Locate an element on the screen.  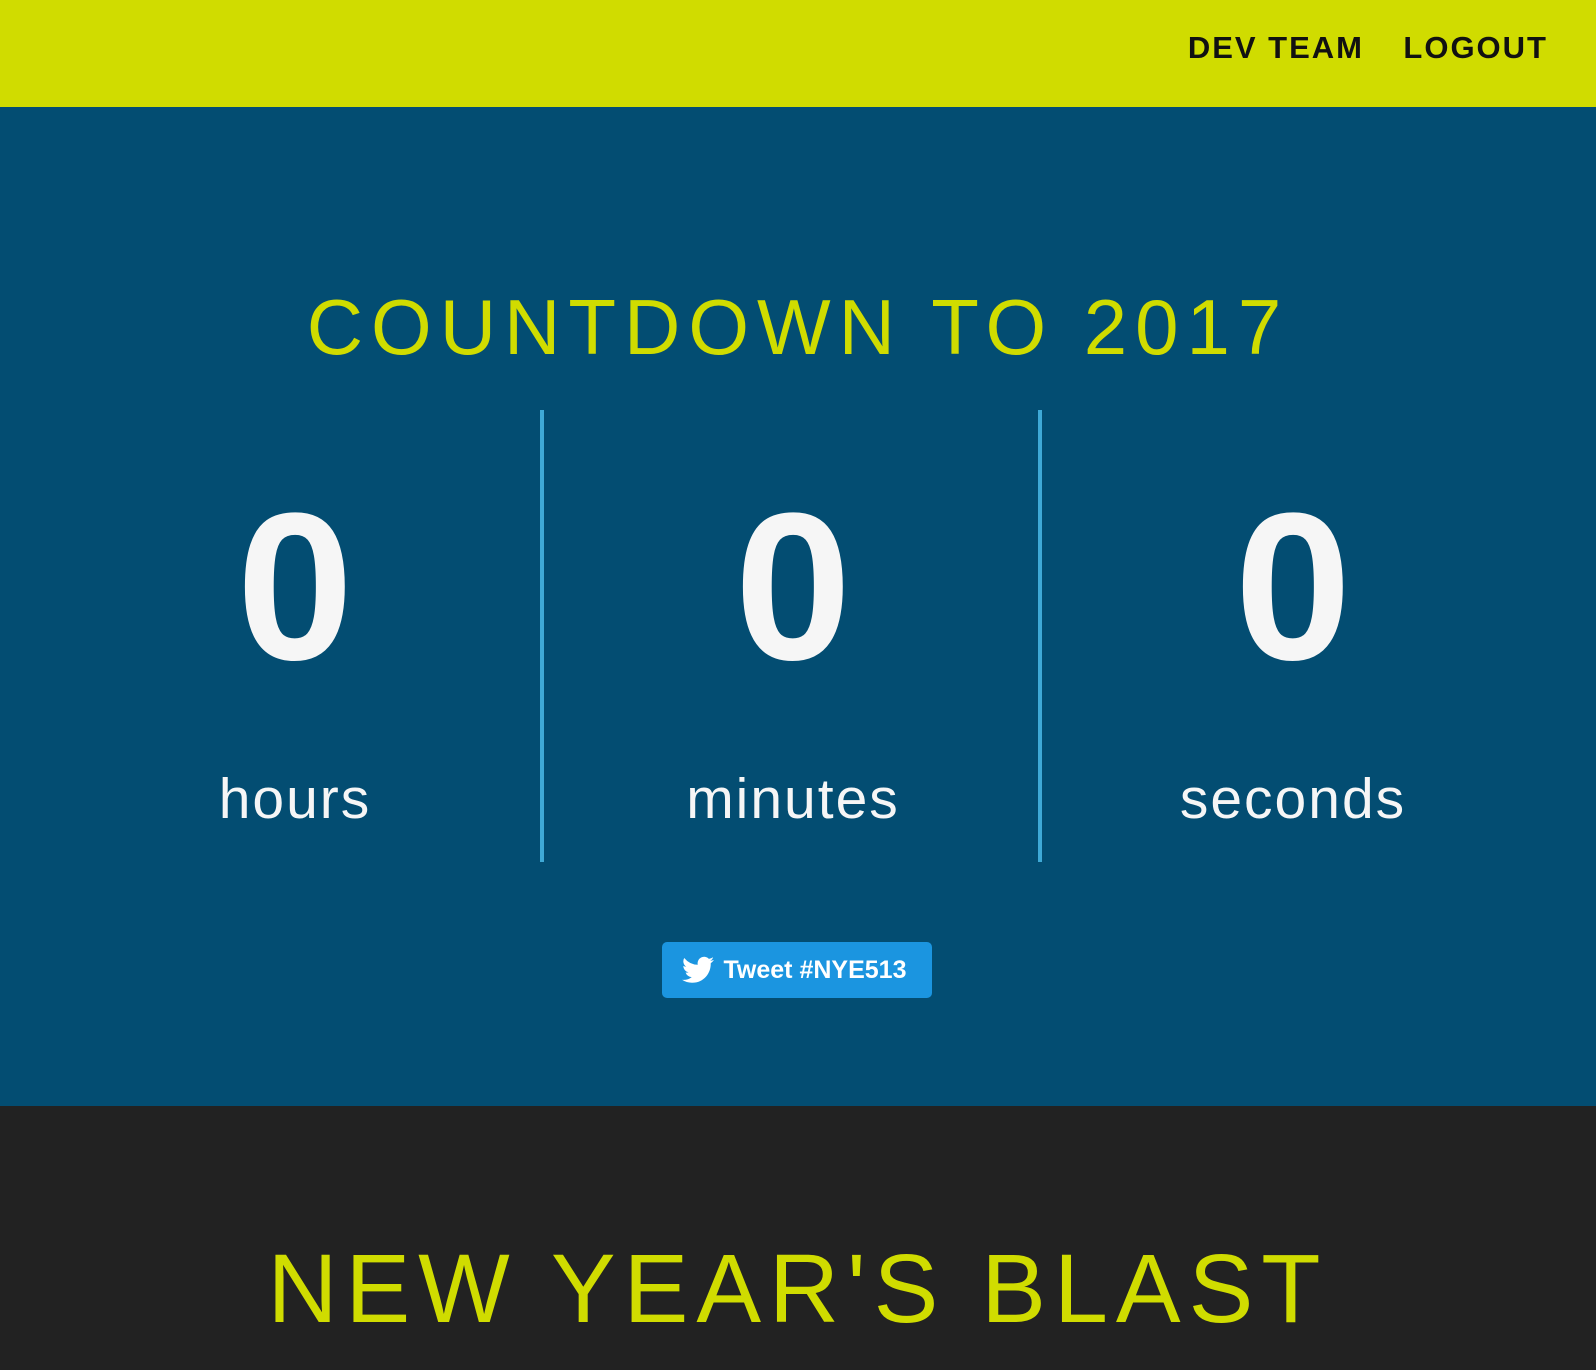
top-navigation-bar: DEV TEAM LOGOUT is located at coordinates (798, 53).